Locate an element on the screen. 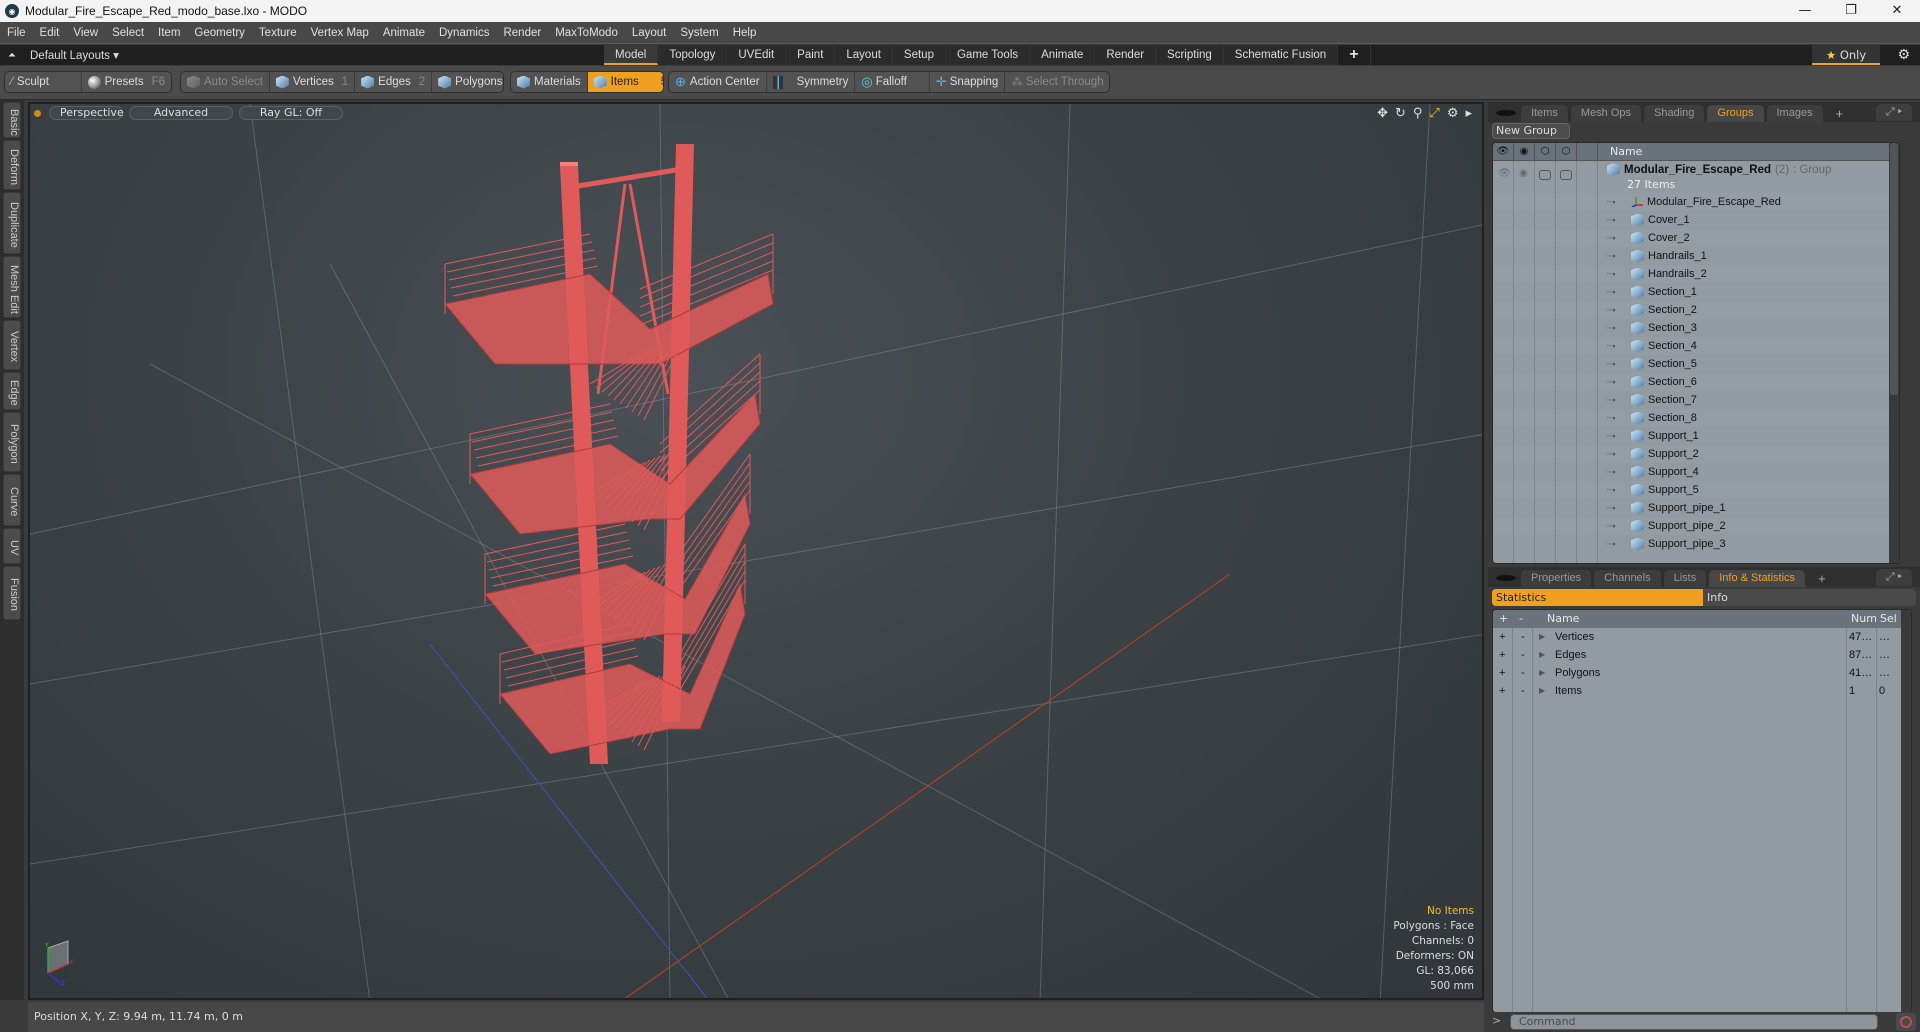 This screenshot has width=1920, height=1032. record-macro-button is located at coordinates (1906, 1022).